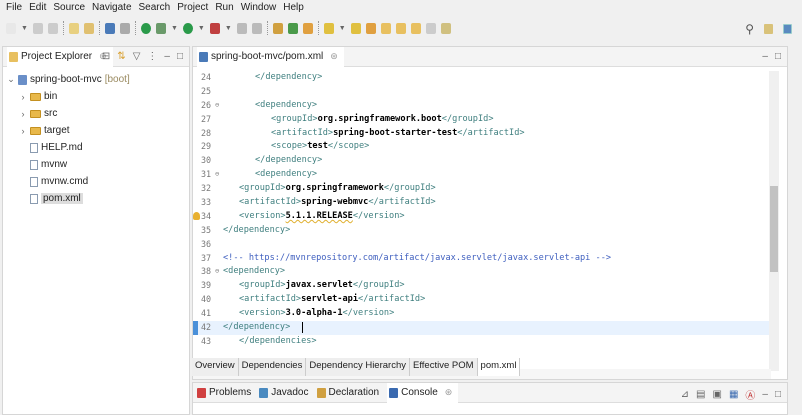 The image size is (802, 415). What do you see at coordinates (96, 130) in the screenshot?
I see `tree-item-target: › target` at bounding box center [96, 130].